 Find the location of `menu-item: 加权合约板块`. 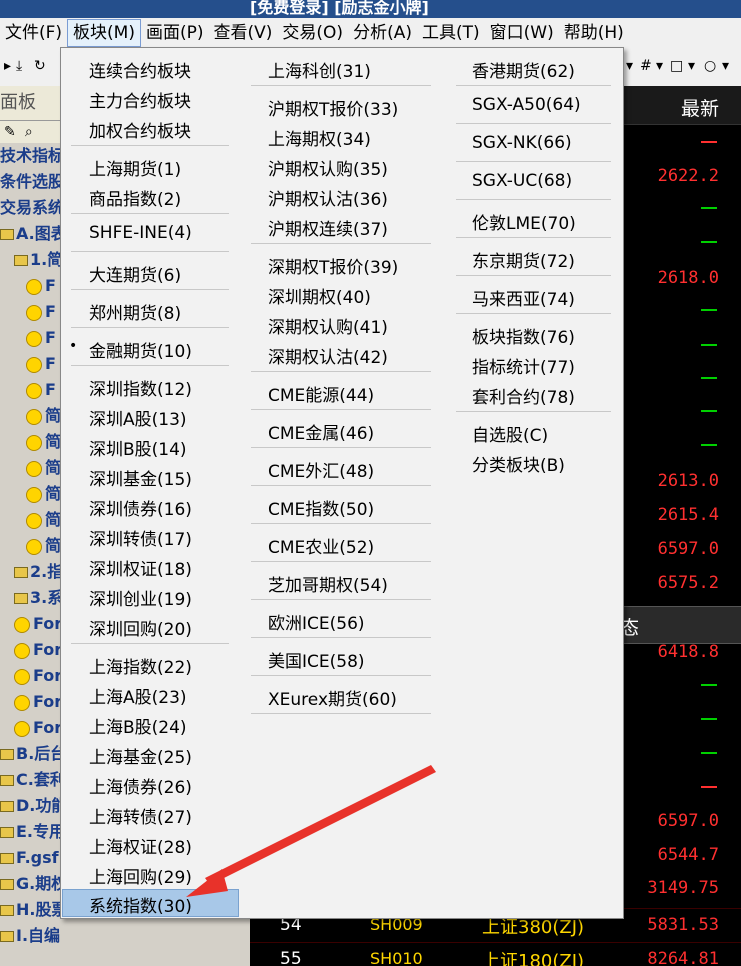

menu-item: 加权合约板块 is located at coordinates (140, 129).